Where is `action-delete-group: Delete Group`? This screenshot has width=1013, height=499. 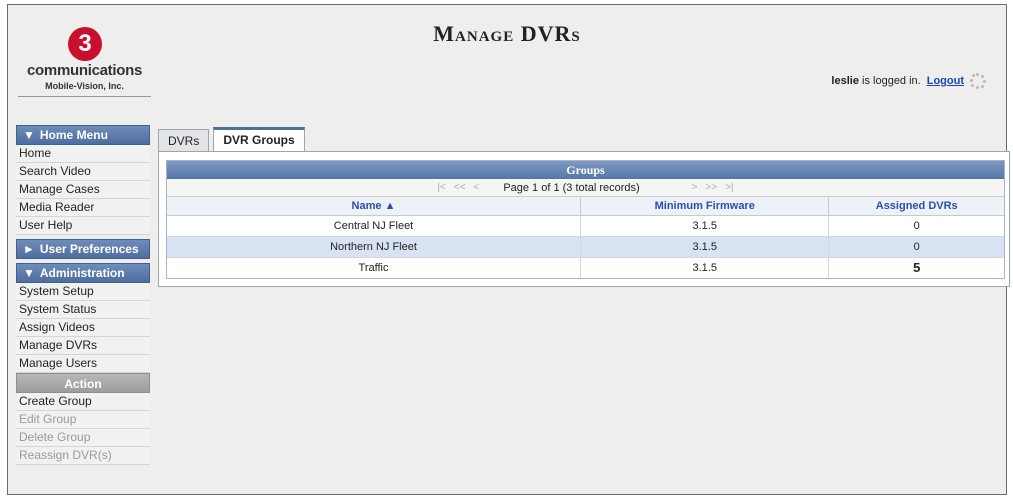
action-delete-group: Delete Group is located at coordinates (83, 438).